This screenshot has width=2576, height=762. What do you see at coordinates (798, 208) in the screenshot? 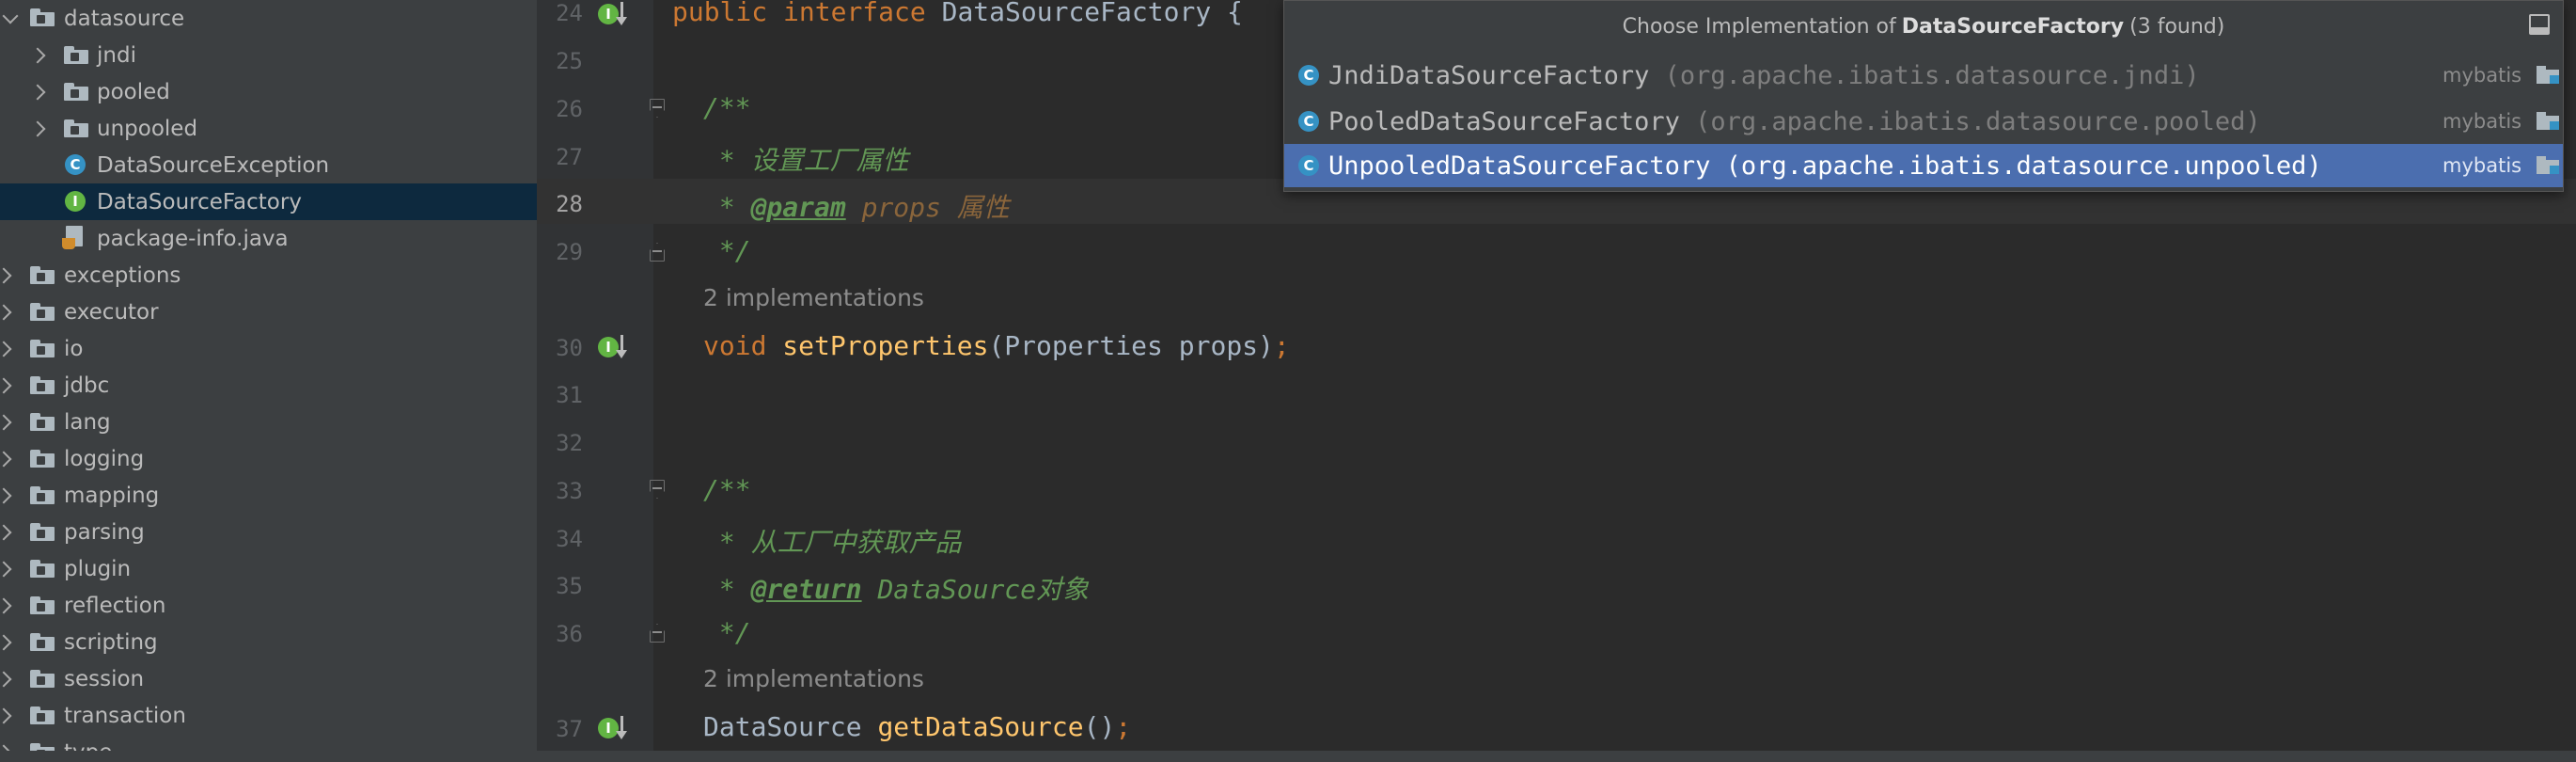
I see `doc-tag: @param` at bounding box center [798, 208].